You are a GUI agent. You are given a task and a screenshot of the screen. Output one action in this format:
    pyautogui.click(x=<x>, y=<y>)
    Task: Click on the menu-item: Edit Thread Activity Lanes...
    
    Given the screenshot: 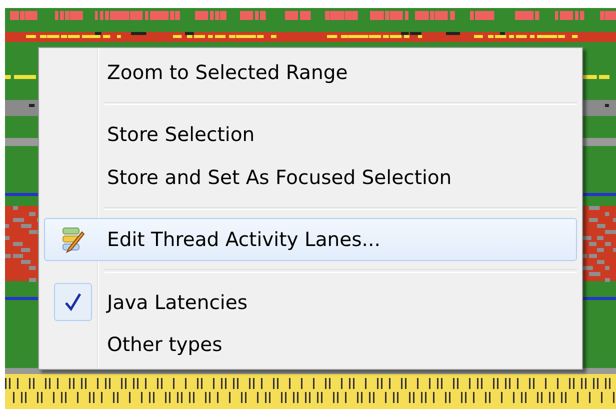 What is the action you would take?
    pyautogui.click(x=310, y=239)
    